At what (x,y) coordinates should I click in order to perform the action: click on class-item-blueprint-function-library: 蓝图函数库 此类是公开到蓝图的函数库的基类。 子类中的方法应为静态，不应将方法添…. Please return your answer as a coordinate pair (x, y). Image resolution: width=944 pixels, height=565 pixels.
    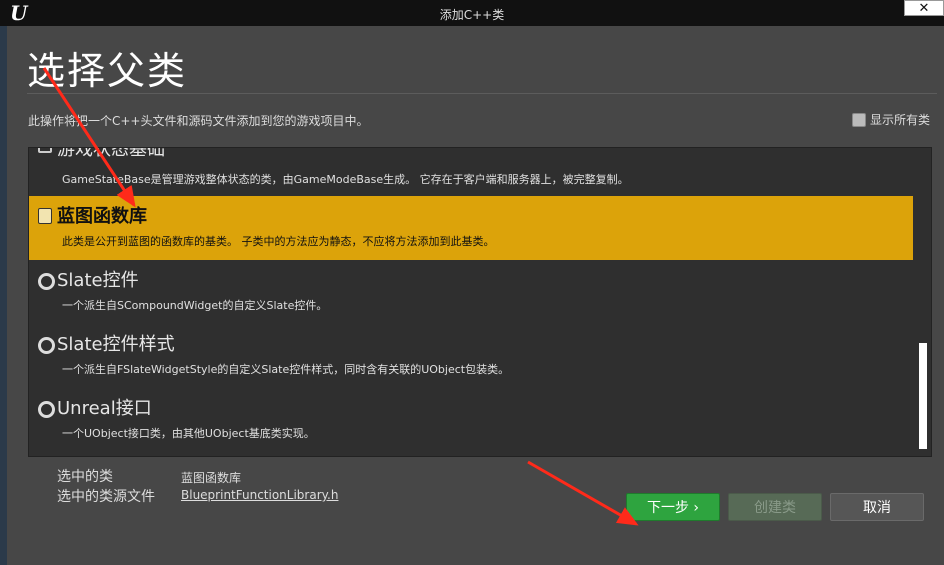
    Looking at the image, I should click on (471, 228).